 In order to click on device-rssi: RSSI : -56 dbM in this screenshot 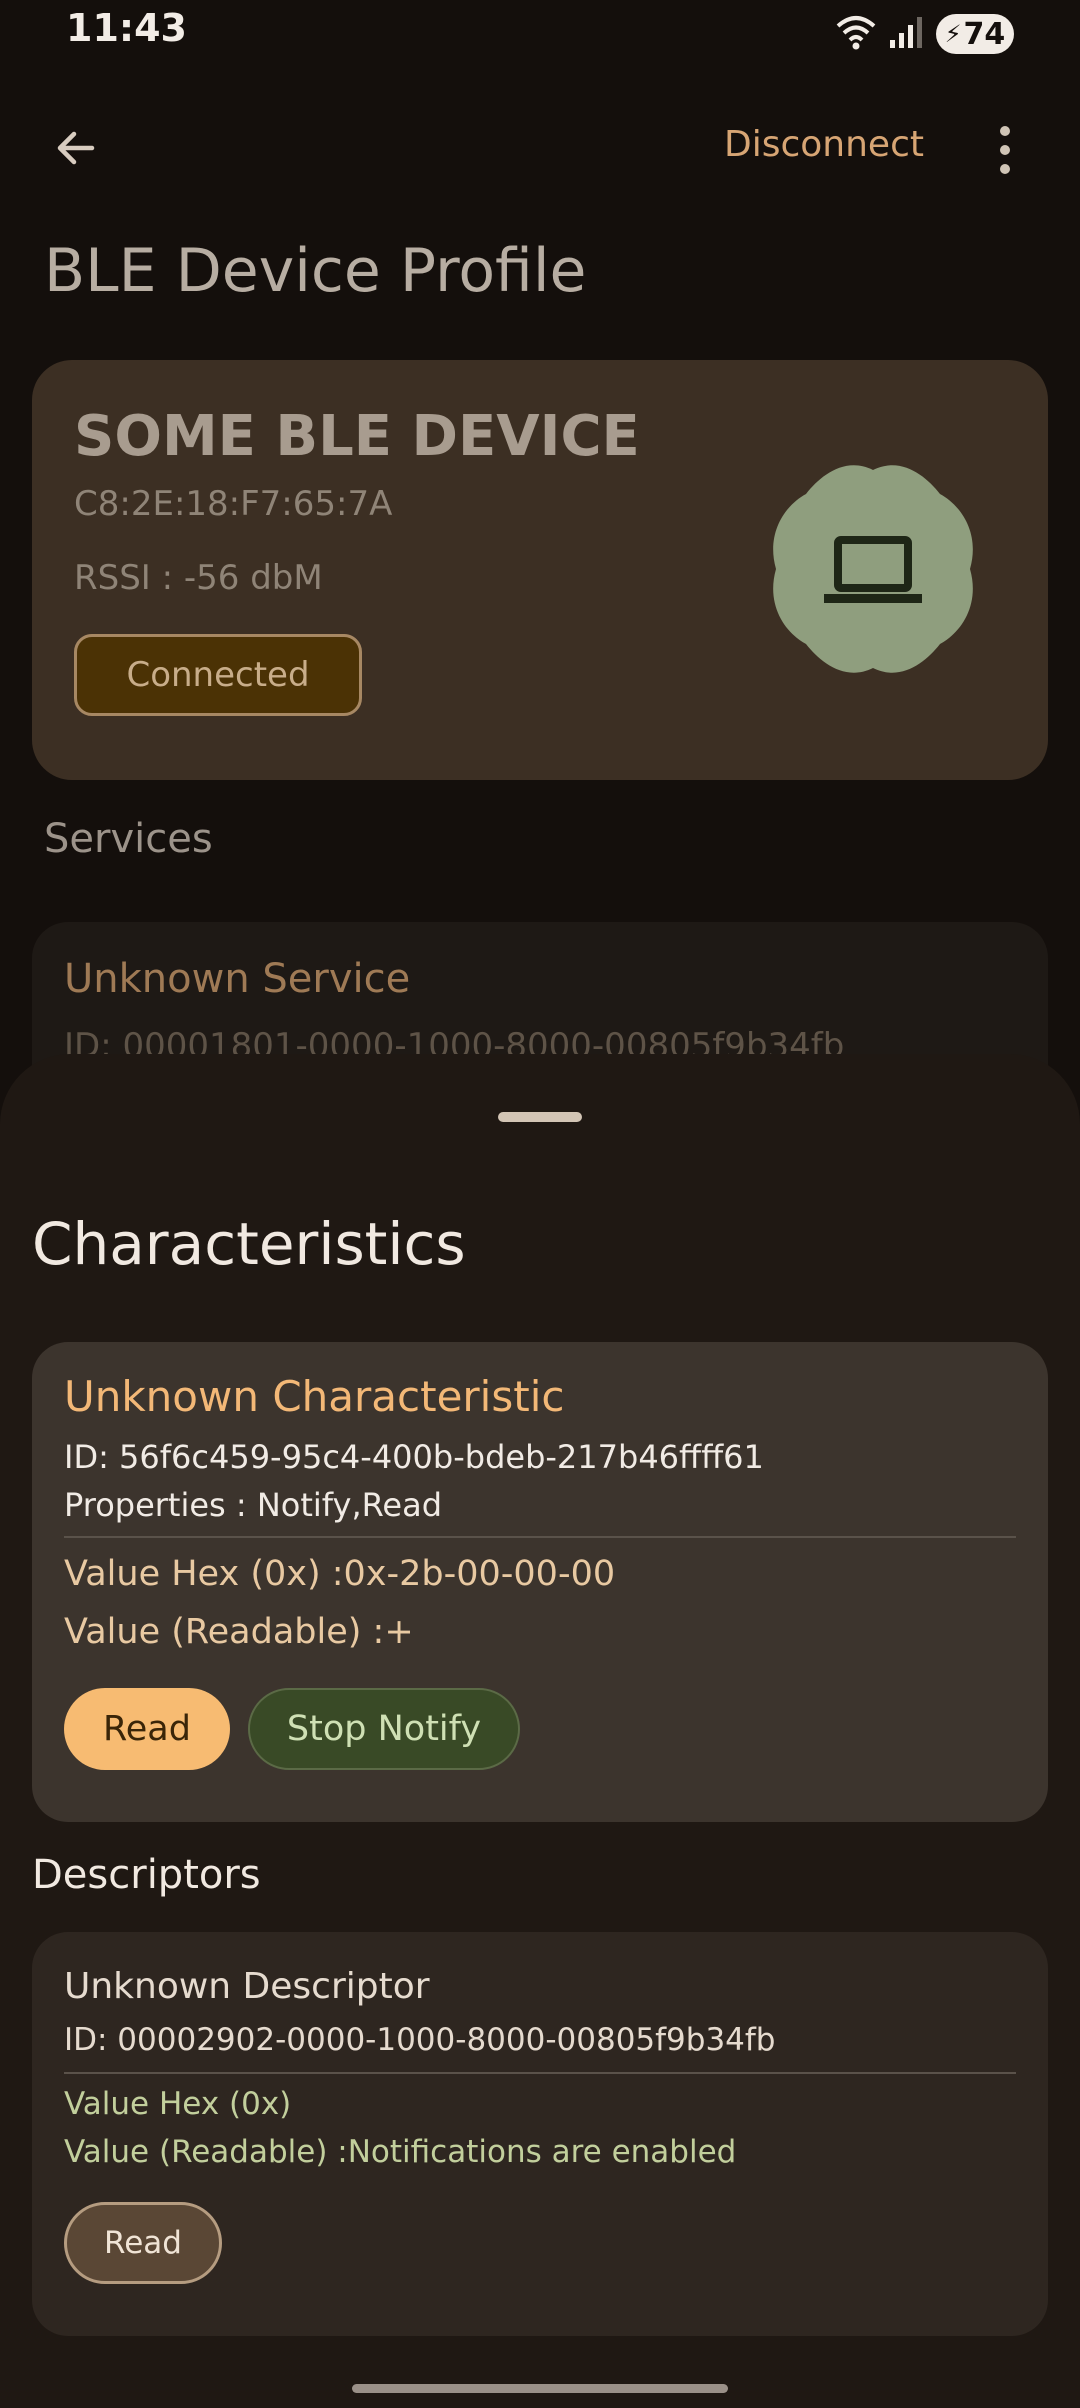, I will do `click(198, 578)`.